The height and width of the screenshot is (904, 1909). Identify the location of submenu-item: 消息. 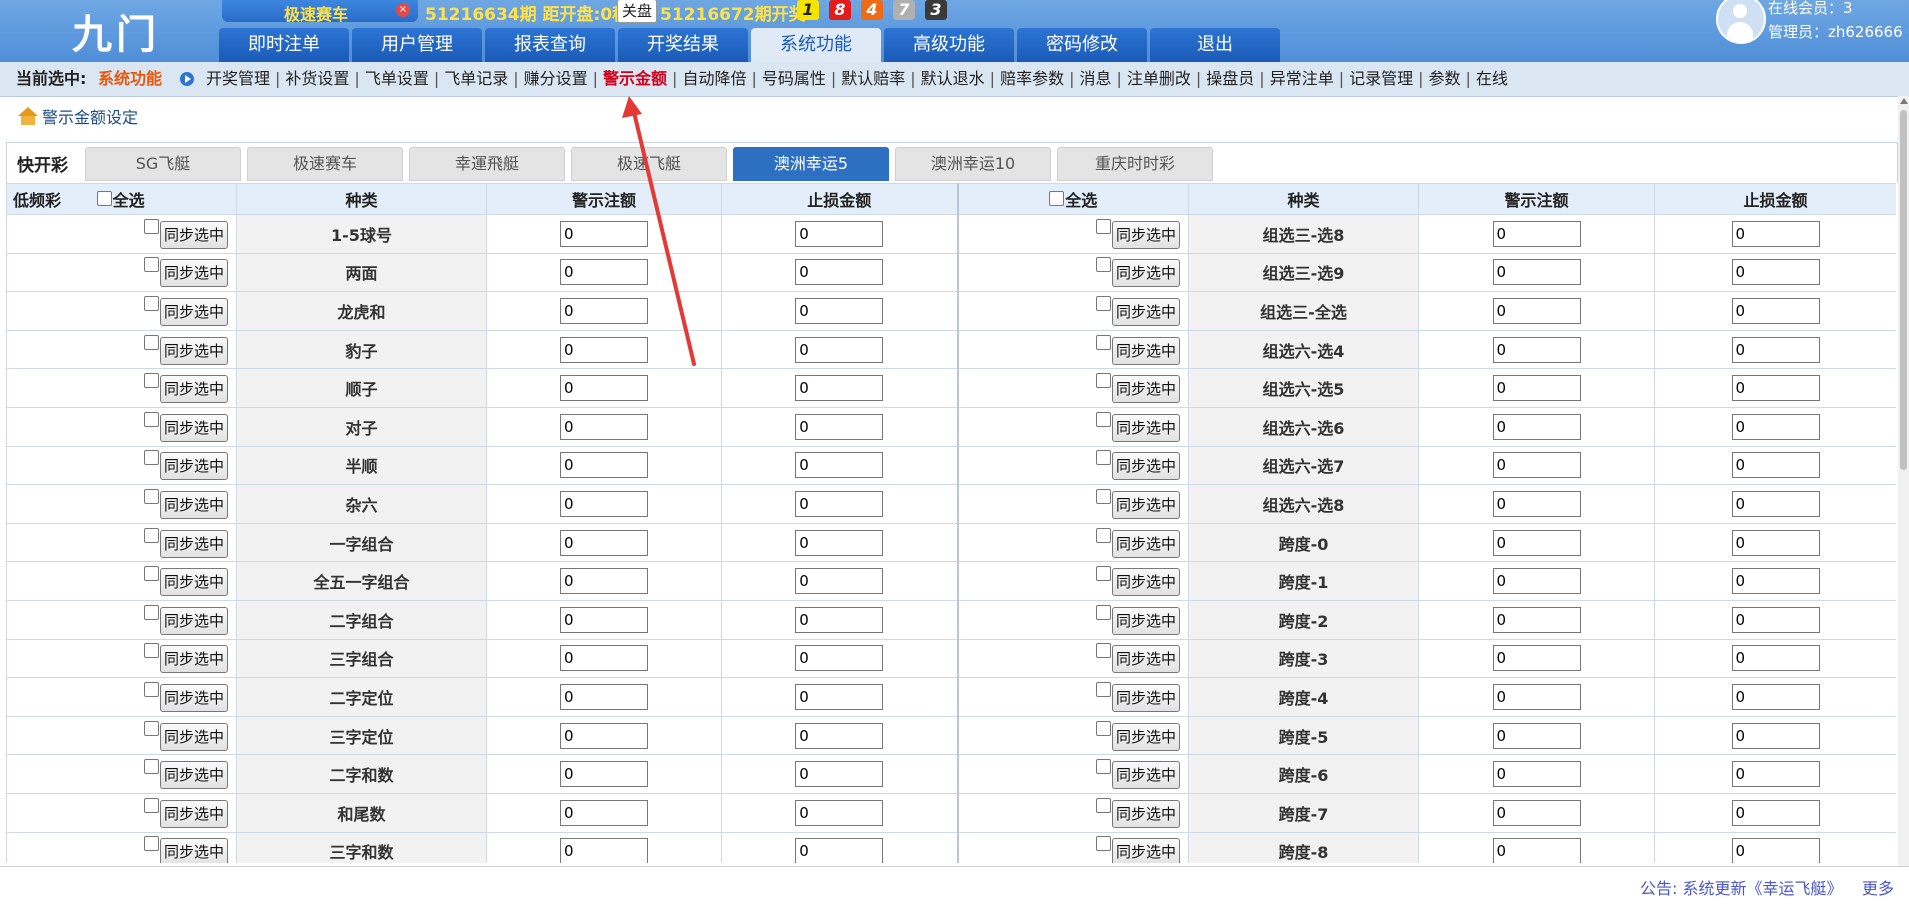
(1095, 79).